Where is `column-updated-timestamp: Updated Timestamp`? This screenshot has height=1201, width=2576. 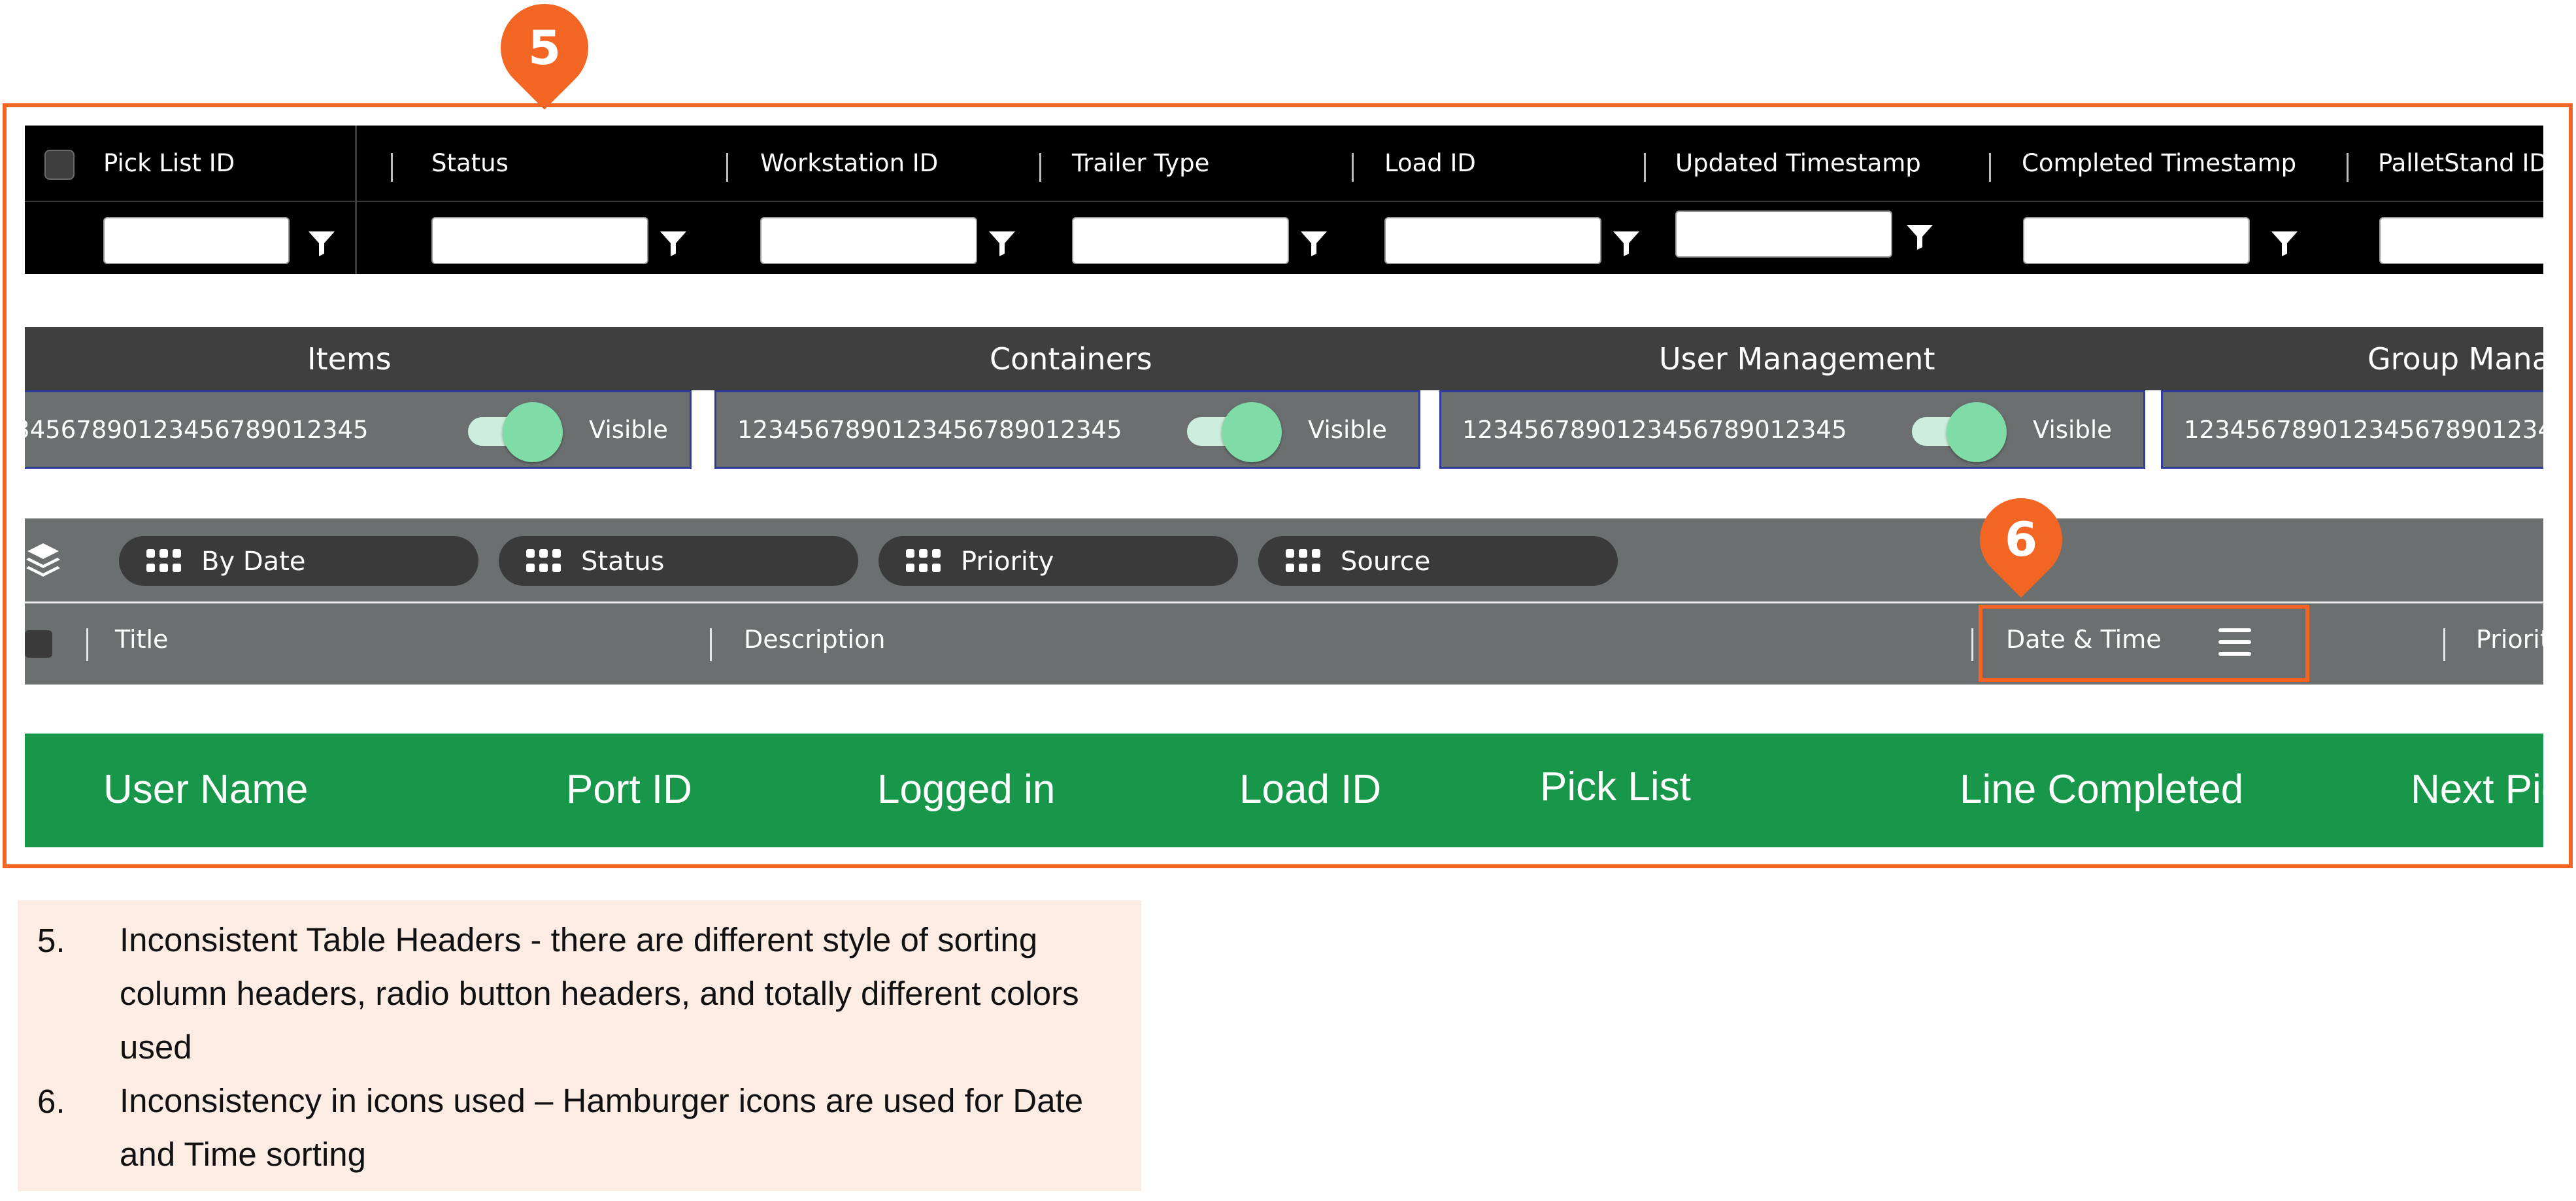 column-updated-timestamp: Updated Timestamp is located at coordinates (1808, 200).